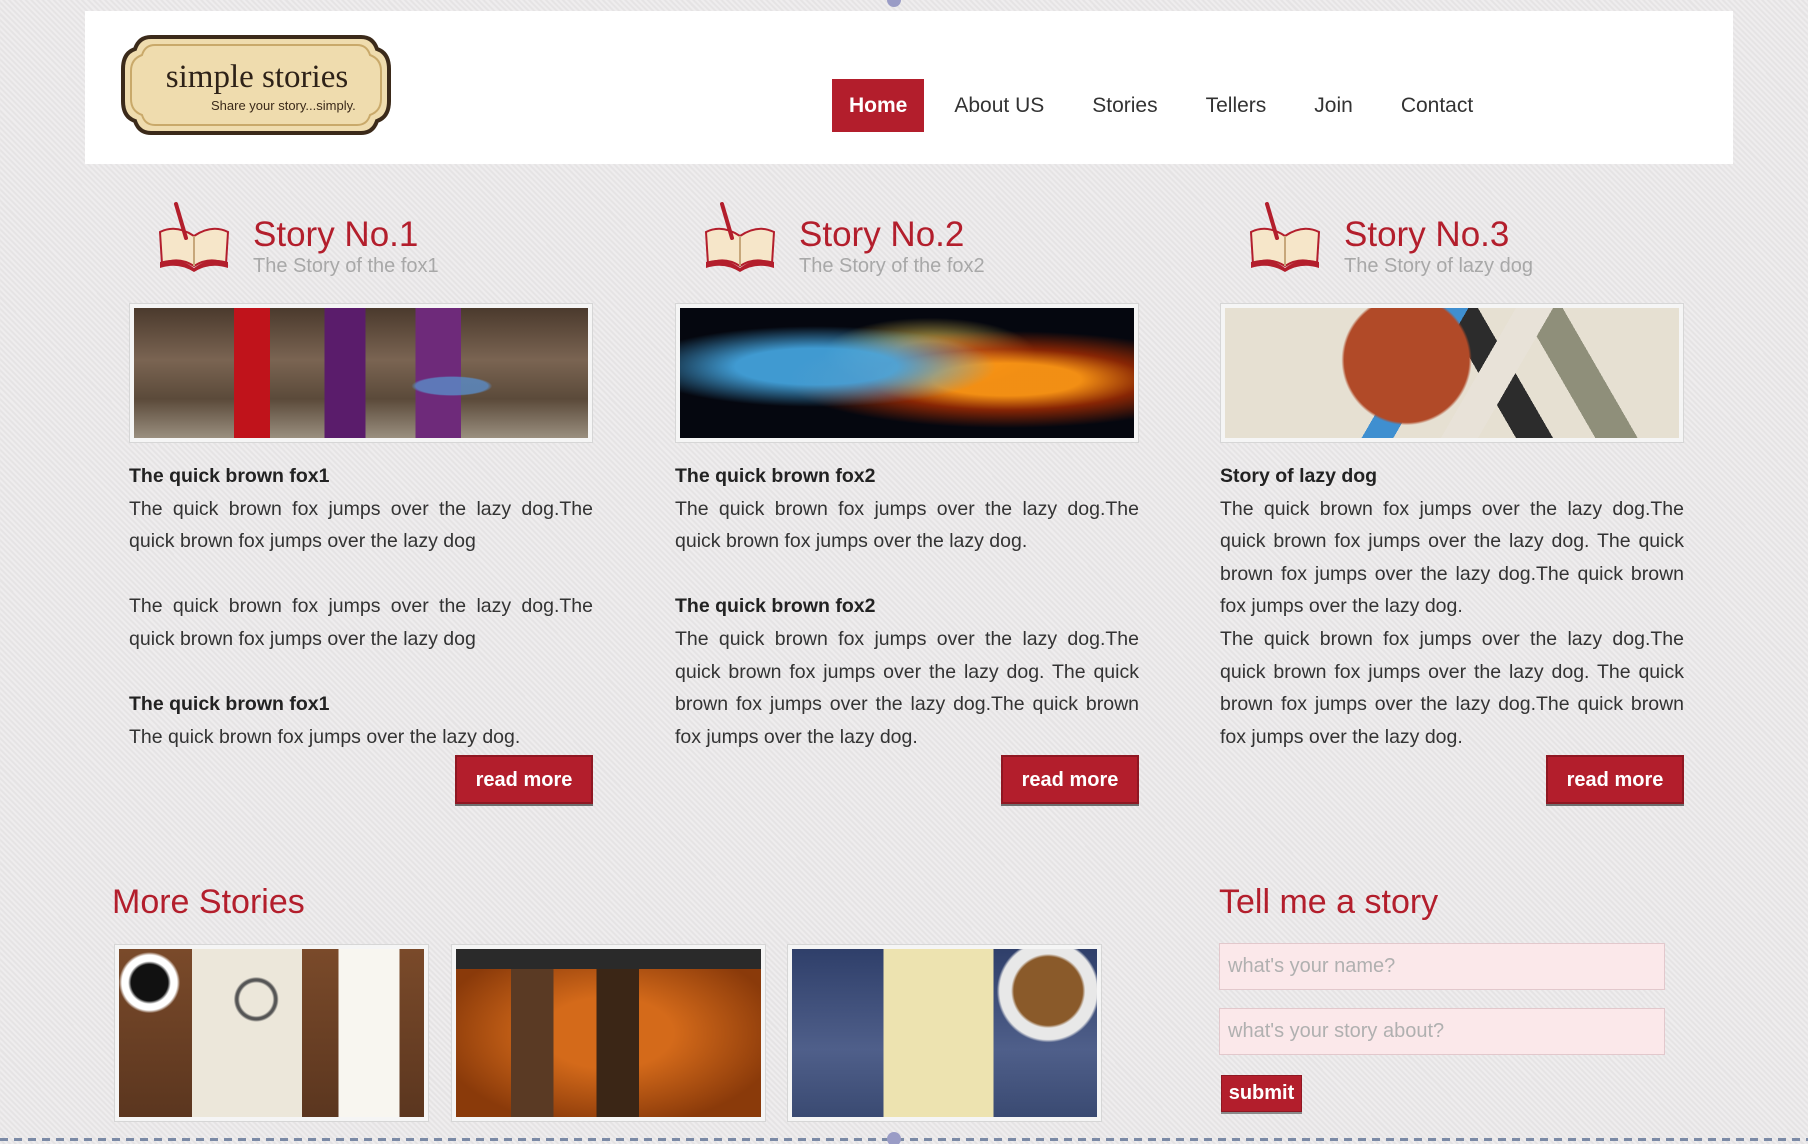  I want to click on story-title: Story No.2, so click(881, 235).